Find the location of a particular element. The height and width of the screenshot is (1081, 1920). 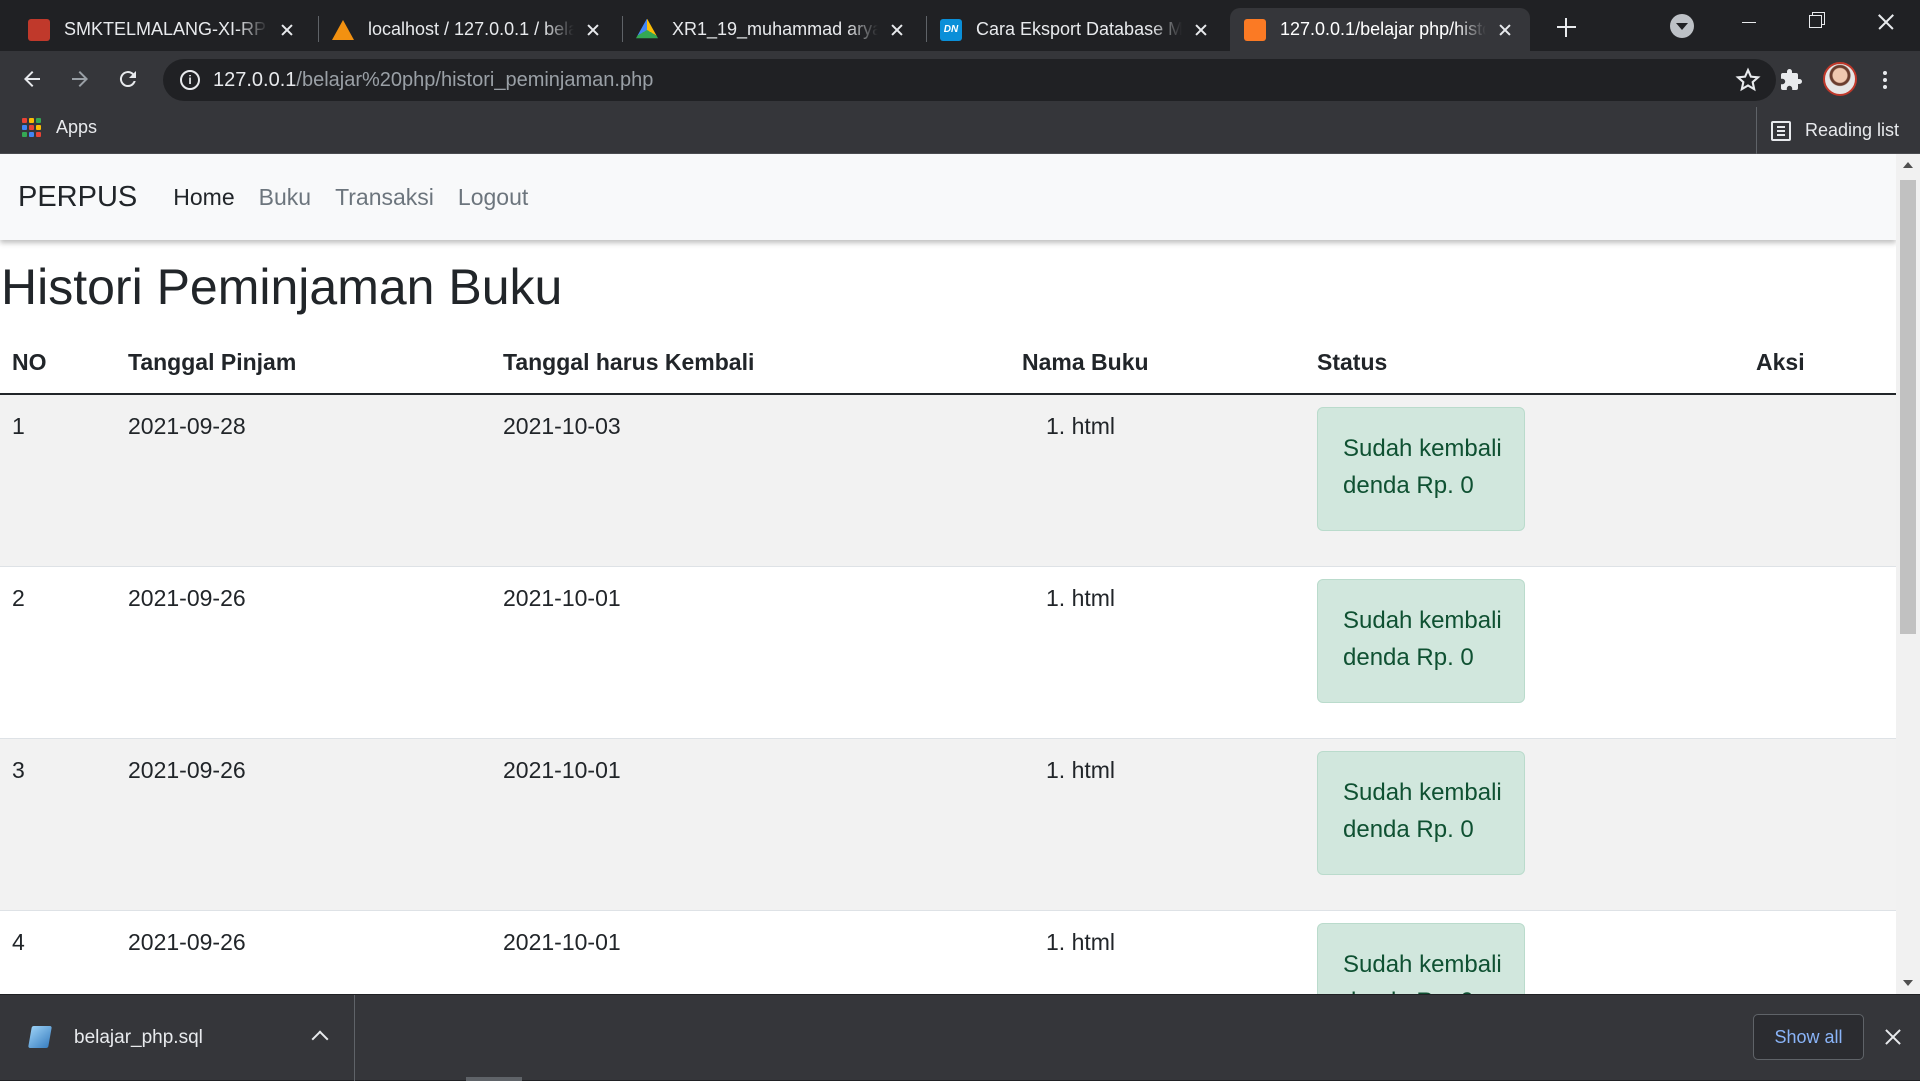

column-header-no: NO is located at coordinates (58, 363).